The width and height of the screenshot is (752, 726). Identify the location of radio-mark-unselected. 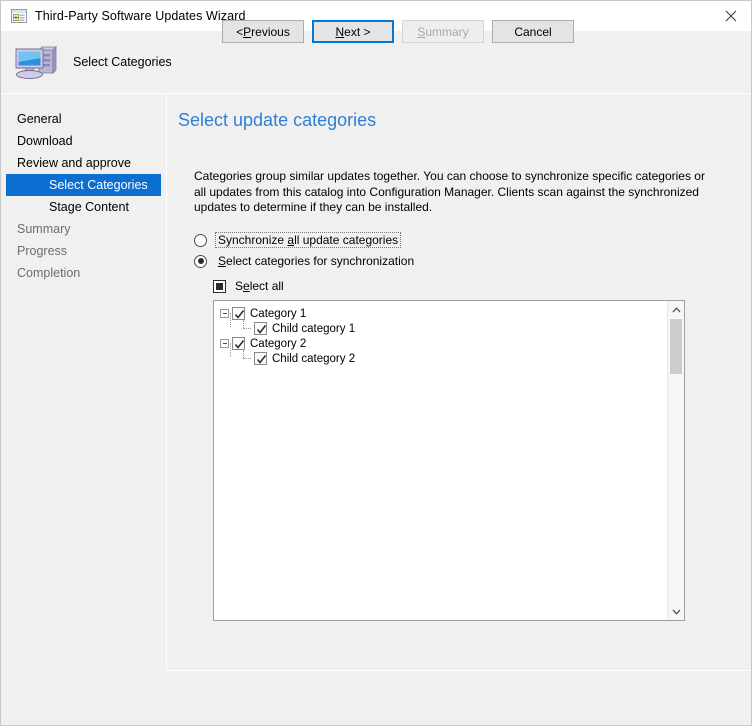
(200, 240).